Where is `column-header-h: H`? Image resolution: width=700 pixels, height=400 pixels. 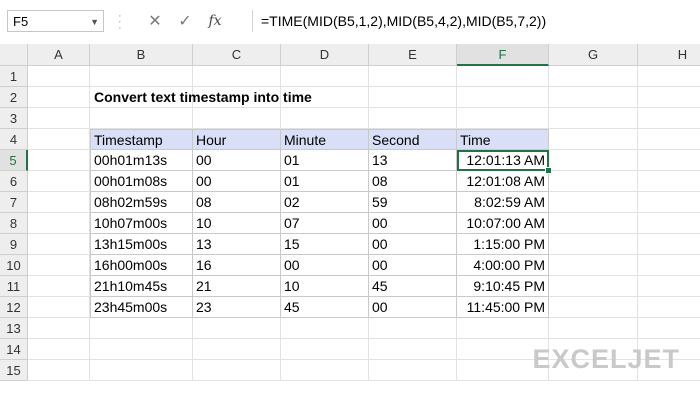
column-header-h: H is located at coordinates (669, 55).